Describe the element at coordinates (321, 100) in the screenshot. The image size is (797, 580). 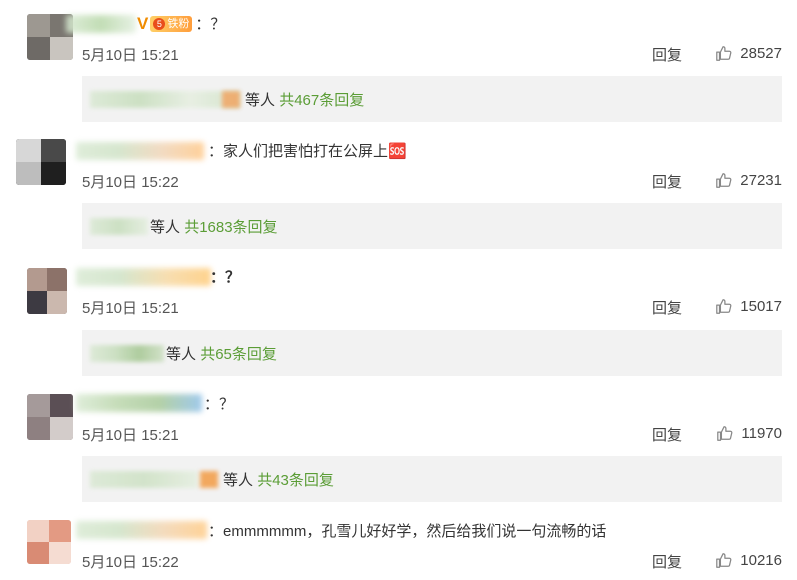
I see `replies-link: 共467条回复` at that location.